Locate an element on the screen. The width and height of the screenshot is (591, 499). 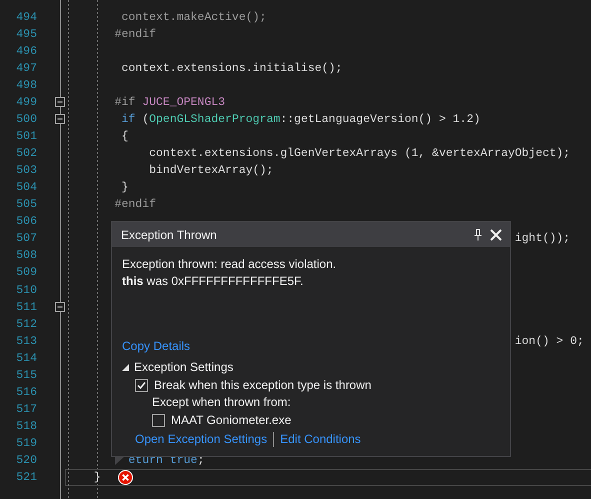
code-line: context.extensions.glGenVertexArrays (1, &vertexArrayObject); is located at coordinates (359, 153).